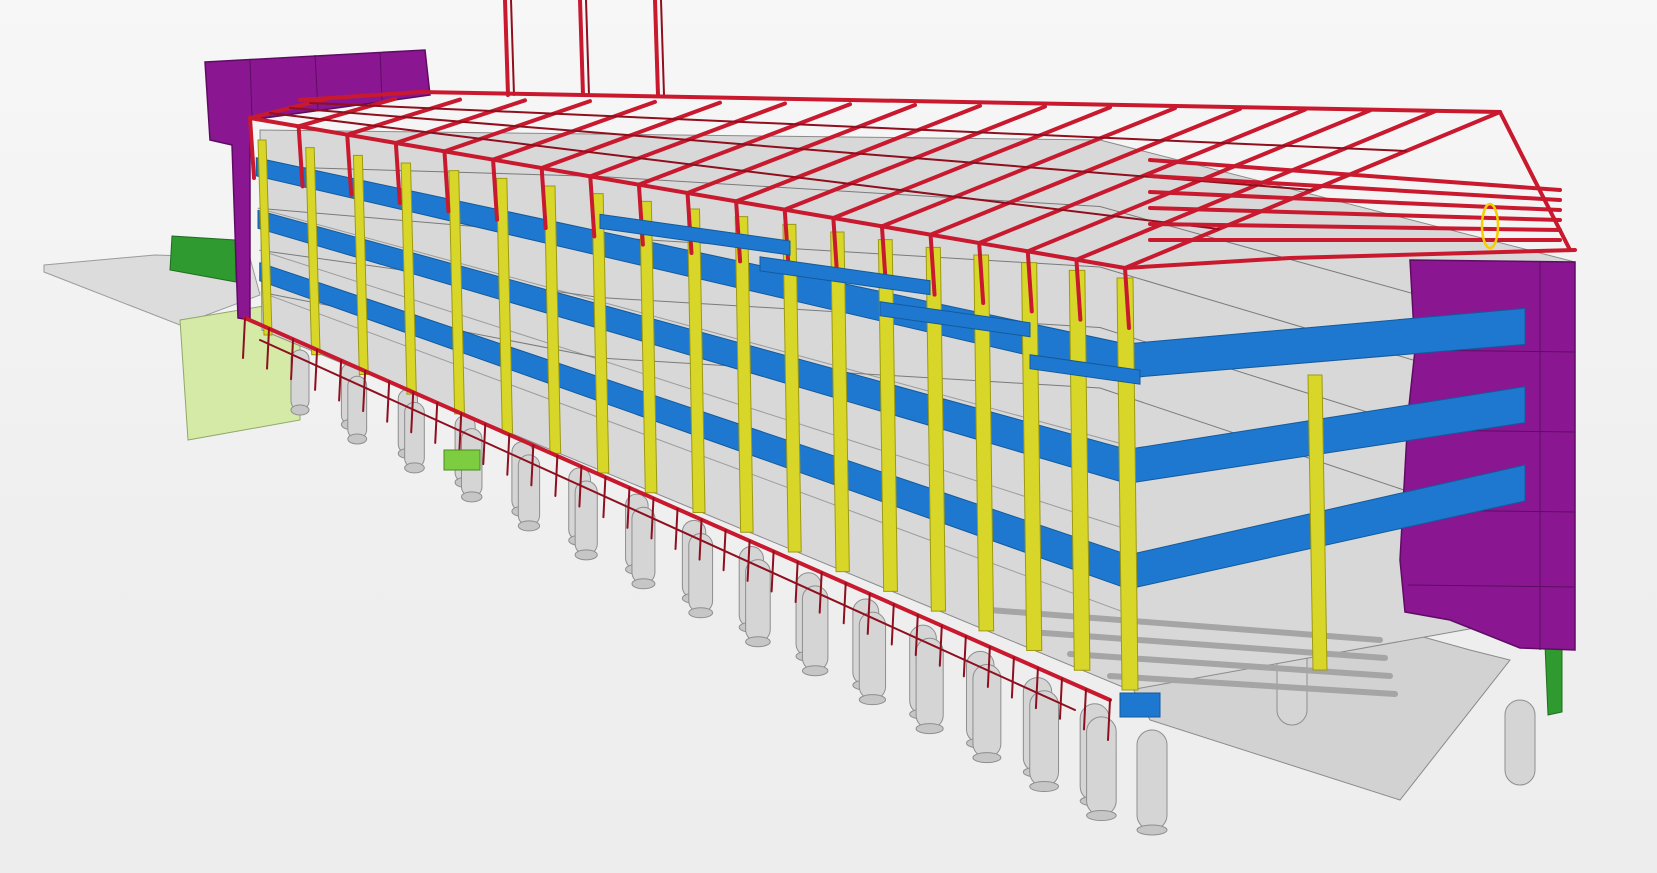 The height and width of the screenshot is (873, 1657). What do you see at coordinates (1553, 677) in the screenshot?
I see `green-wall-right` at bounding box center [1553, 677].